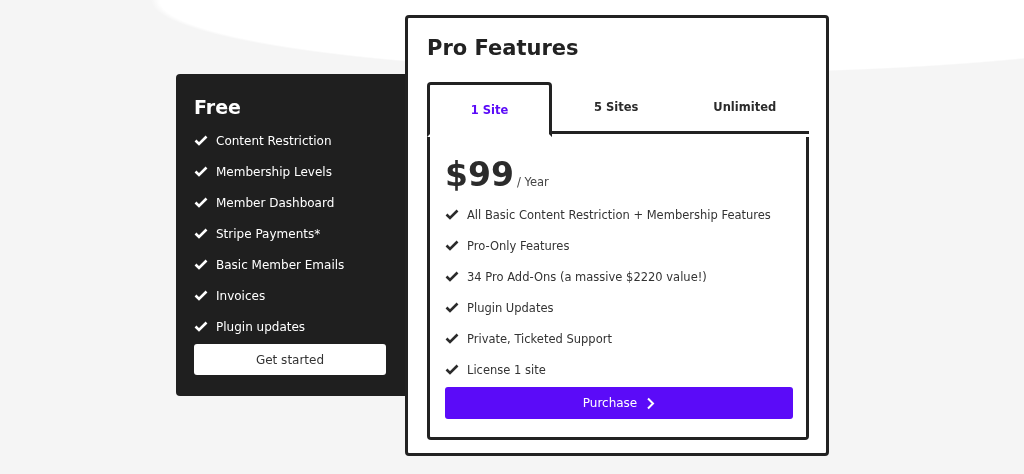  What do you see at coordinates (503, 49) in the screenshot?
I see `plan-title: Pro Features` at bounding box center [503, 49].